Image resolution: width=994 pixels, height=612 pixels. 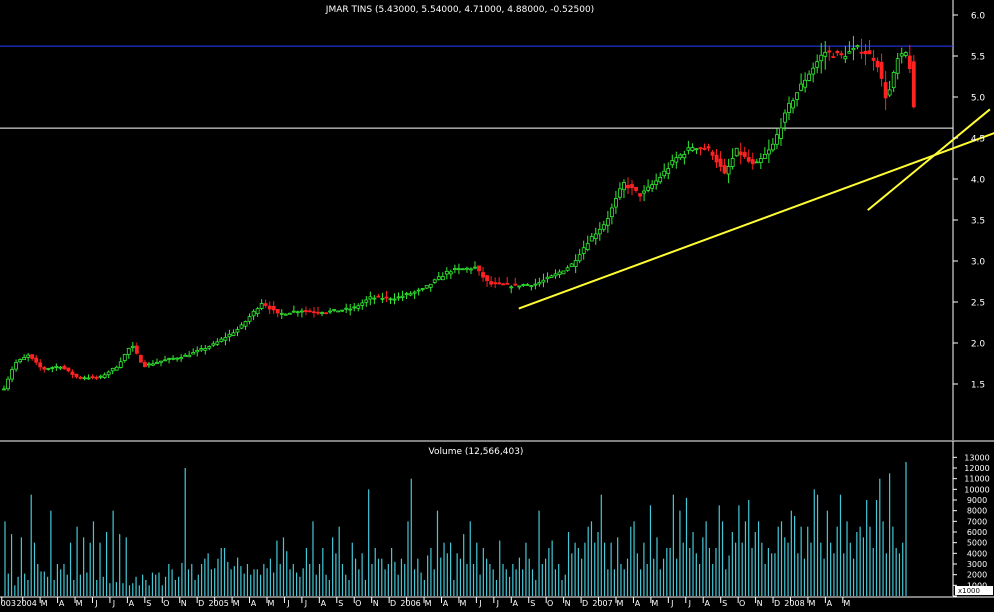 I want to click on x-tick-label: 2003, so click(x=8, y=603).